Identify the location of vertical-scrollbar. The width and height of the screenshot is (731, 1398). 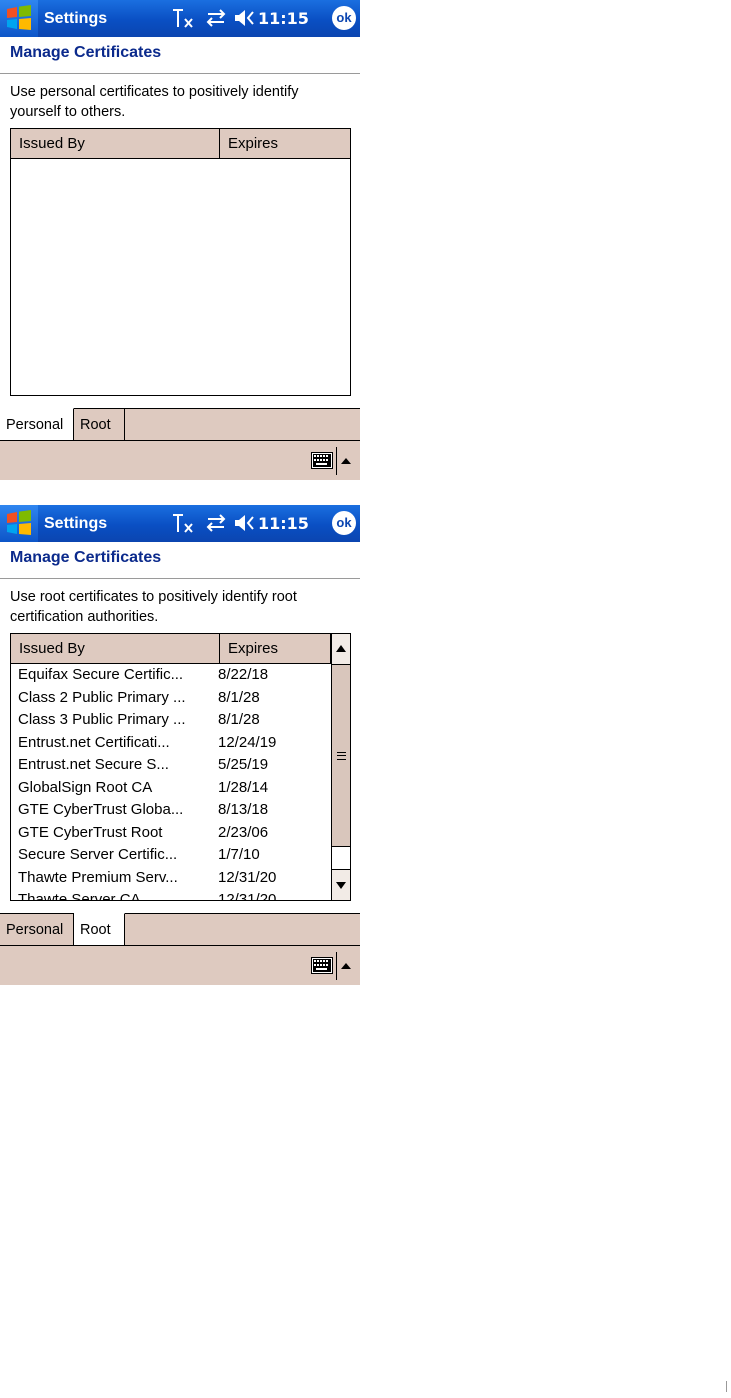
(340, 767).